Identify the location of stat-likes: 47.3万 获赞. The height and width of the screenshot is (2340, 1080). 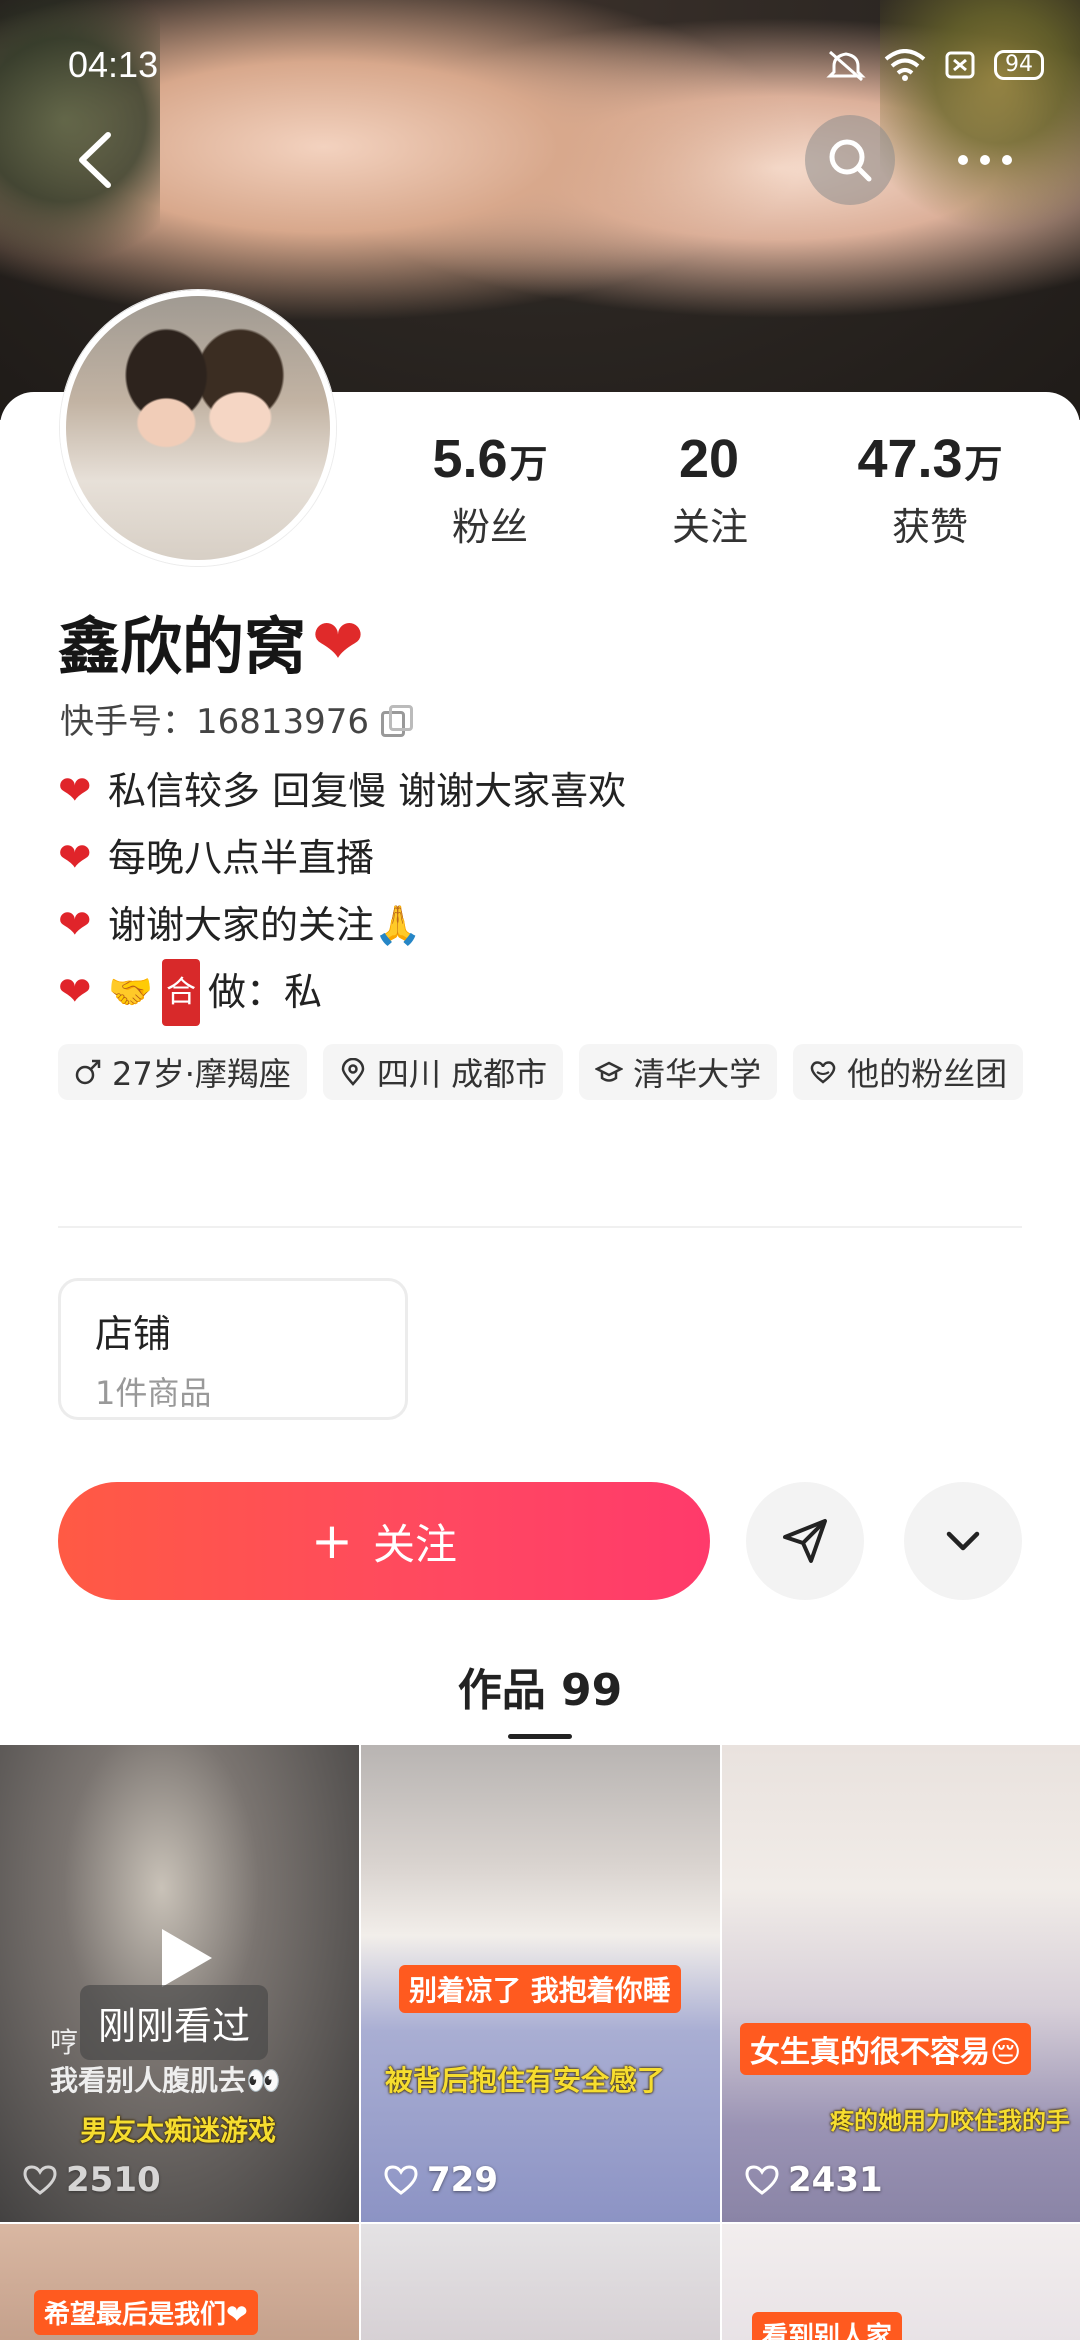
(930, 489).